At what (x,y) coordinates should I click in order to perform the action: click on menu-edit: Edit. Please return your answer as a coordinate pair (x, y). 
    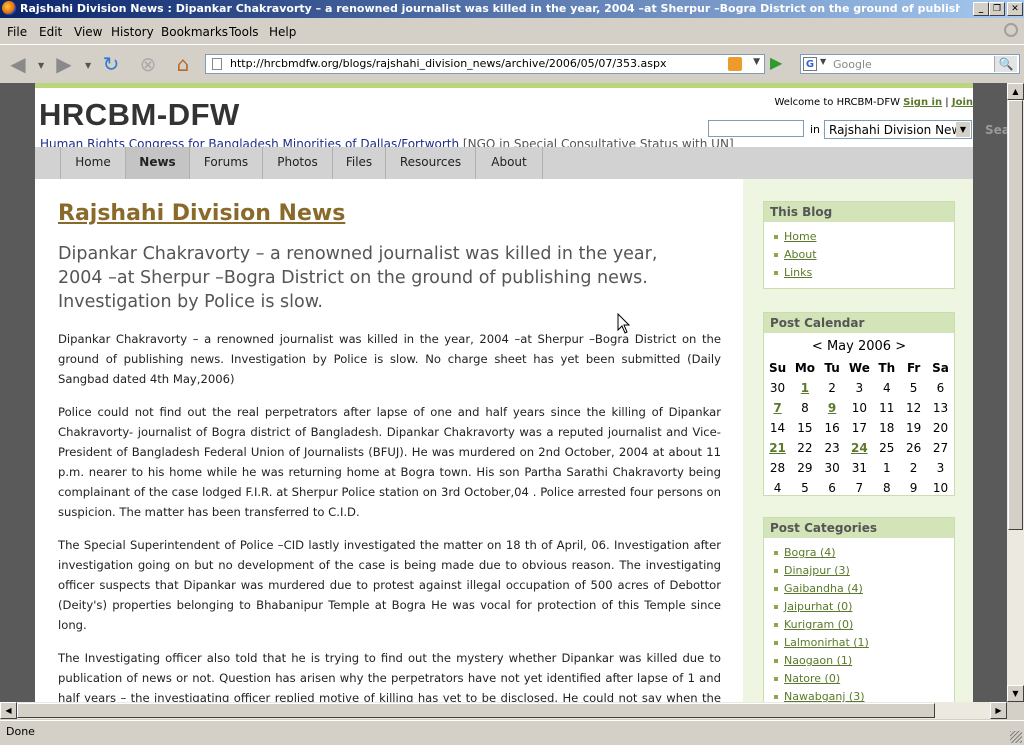
    Looking at the image, I should click on (50, 32).